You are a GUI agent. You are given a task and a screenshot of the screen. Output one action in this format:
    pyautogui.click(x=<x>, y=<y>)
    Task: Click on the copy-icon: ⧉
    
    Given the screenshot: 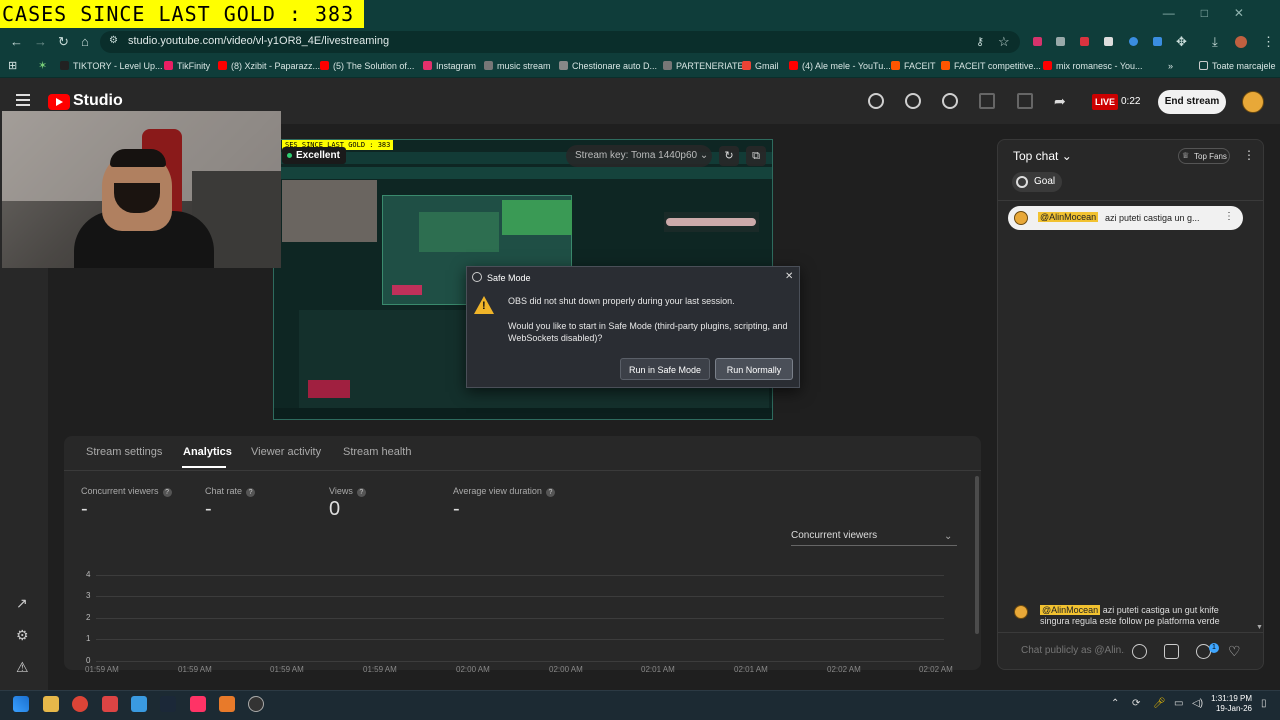 What is the action you would take?
    pyautogui.click(x=756, y=156)
    